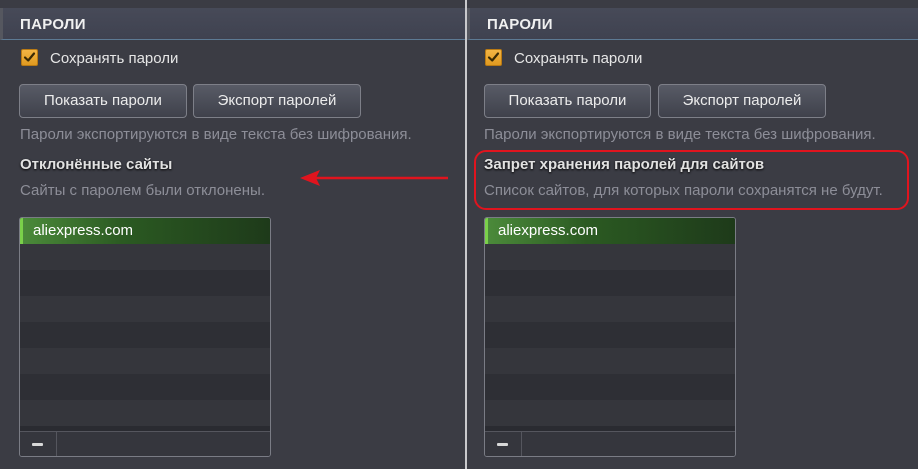 This screenshot has width=918, height=469. Describe the element at coordinates (143, 190) in the screenshot. I see `declined-sites-desc: Сайты с паролем были отклонены.` at that location.